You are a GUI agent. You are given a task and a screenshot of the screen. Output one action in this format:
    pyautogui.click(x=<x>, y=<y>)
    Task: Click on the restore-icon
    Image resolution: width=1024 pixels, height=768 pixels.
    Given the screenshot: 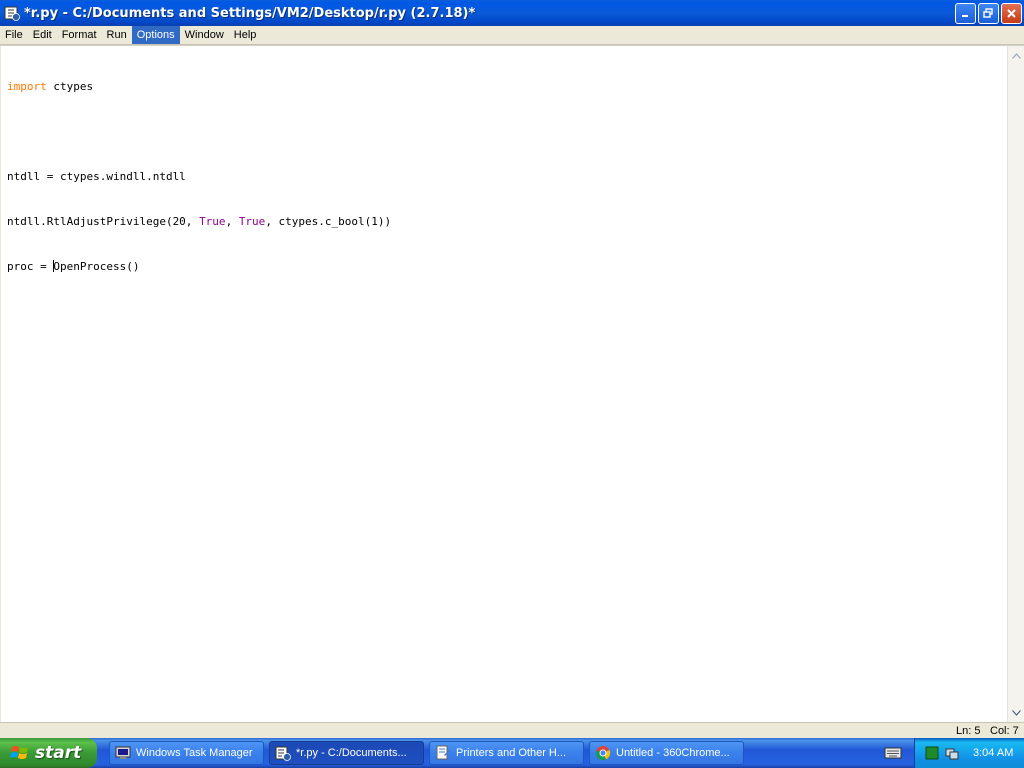 What is the action you would take?
    pyautogui.click(x=988, y=13)
    